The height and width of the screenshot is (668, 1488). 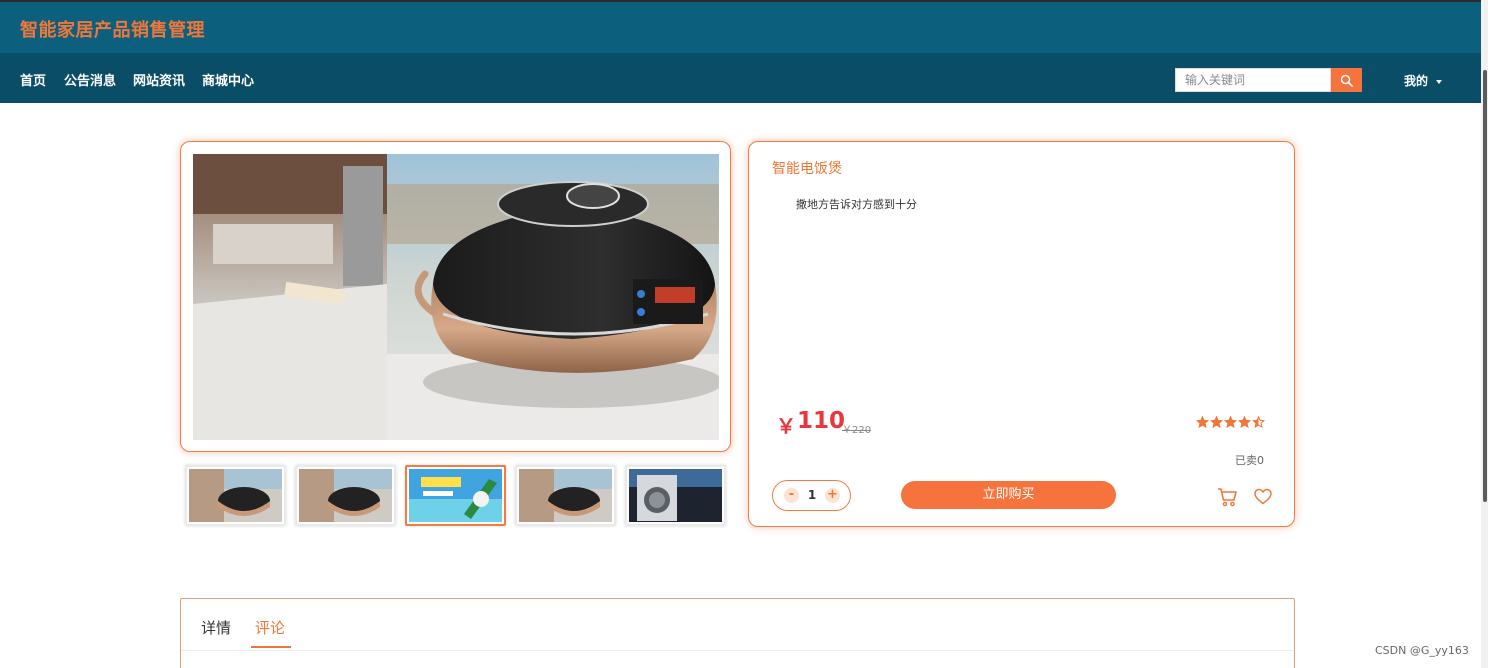 I want to click on watermark: CSDN @G_yy163, so click(x=1422, y=650).